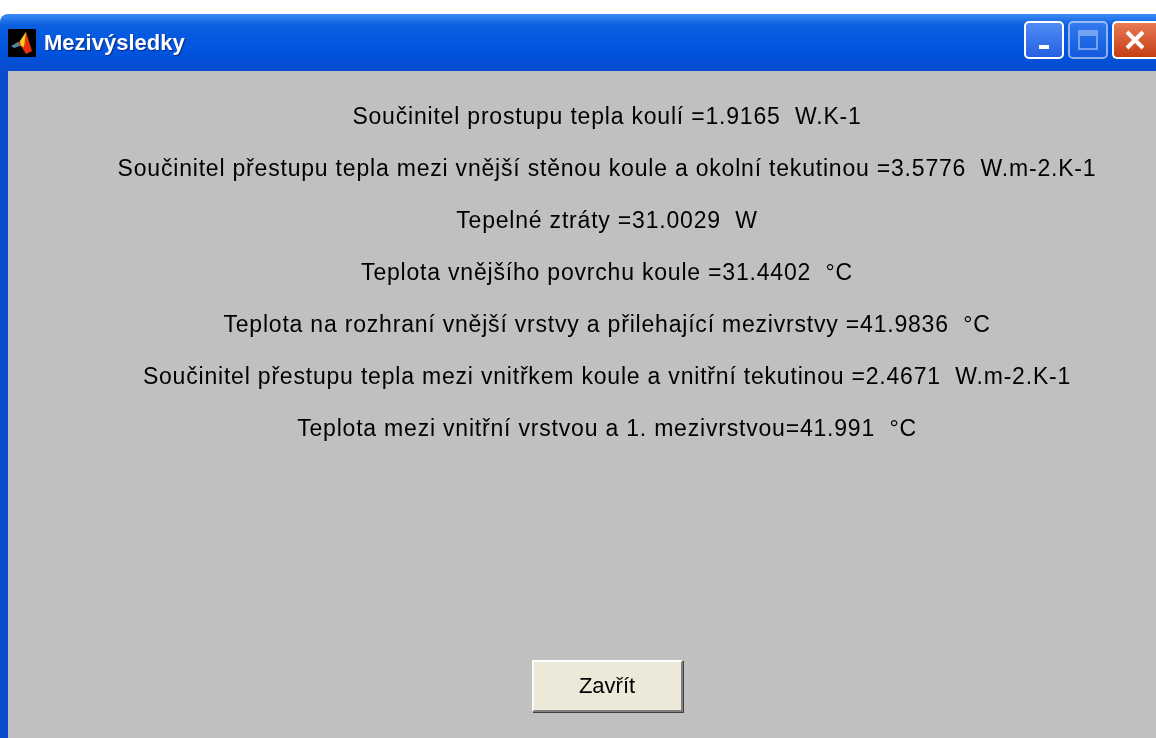  What do you see at coordinates (607, 220) in the screenshot?
I see `result-text: Tepelné ztráty =31.0029 W` at bounding box center [607, 220].